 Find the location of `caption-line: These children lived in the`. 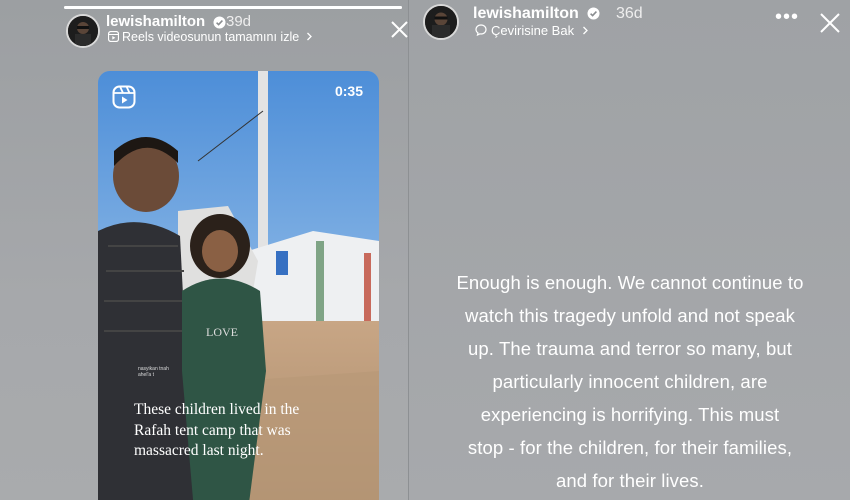

caption-line: These children lived in the is located at coordinates (217, 409).